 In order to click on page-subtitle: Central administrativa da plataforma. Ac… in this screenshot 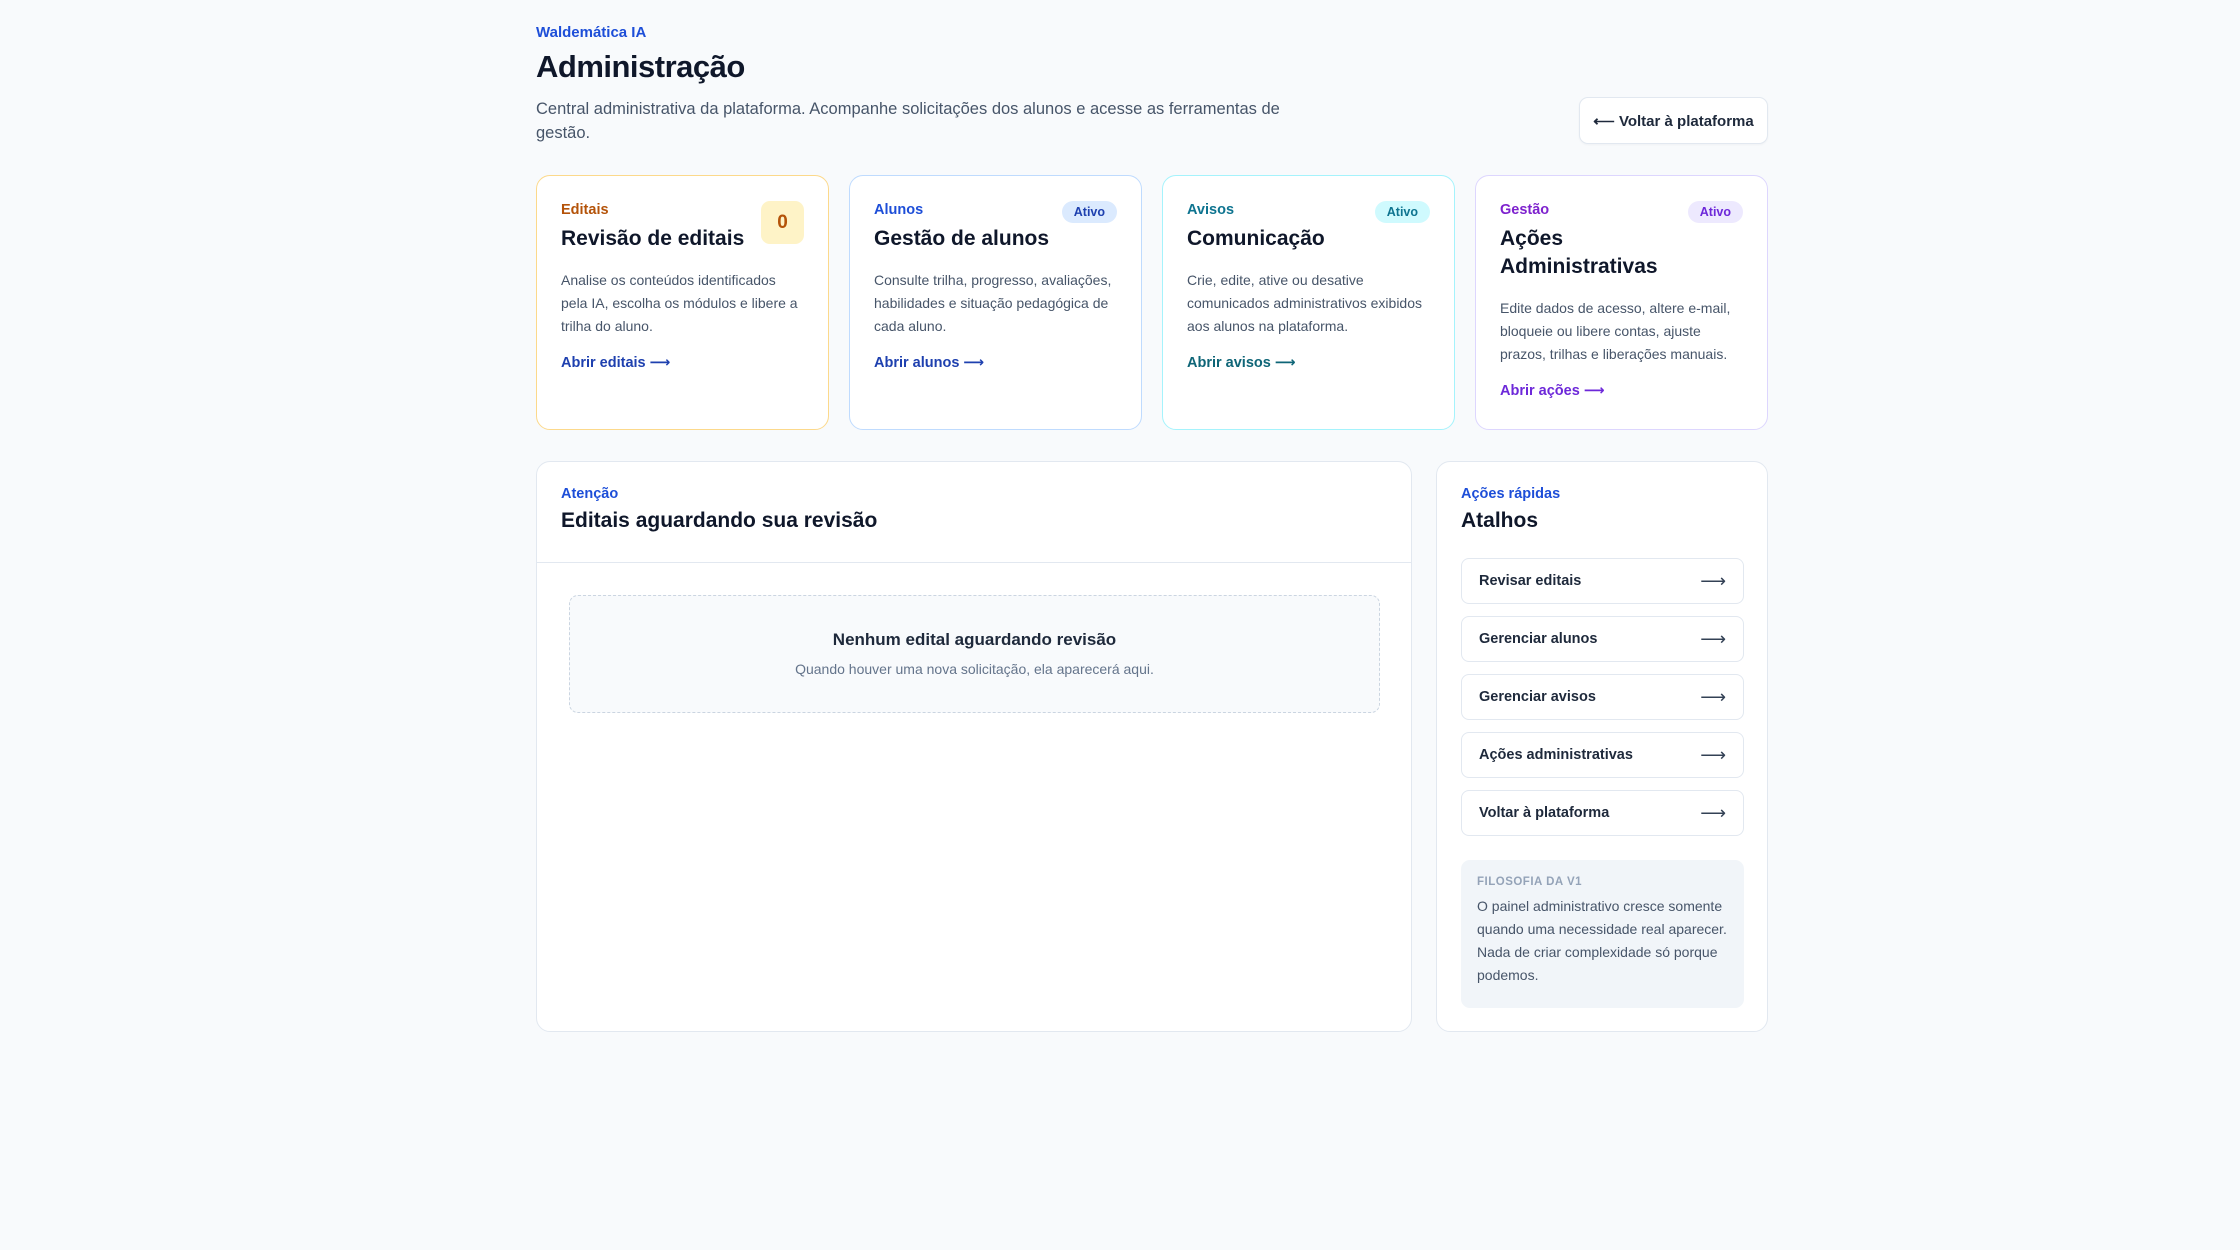, I will do `click(908, 121)`.